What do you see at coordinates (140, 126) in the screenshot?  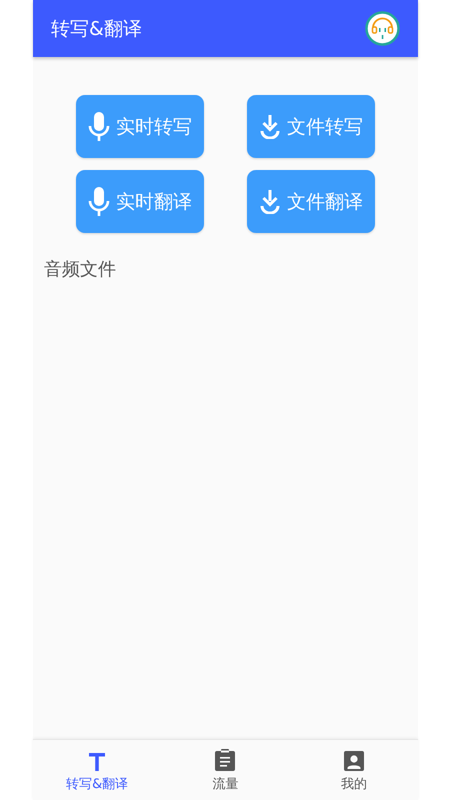 I see `action-button: 实时转写` at bounding box center [140, 126].